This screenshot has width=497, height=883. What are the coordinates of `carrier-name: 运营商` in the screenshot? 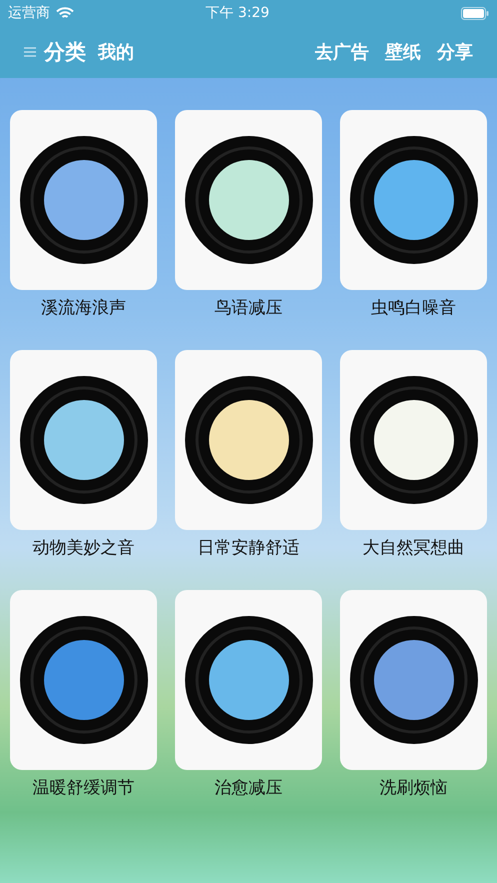 It's located at (29, 13).